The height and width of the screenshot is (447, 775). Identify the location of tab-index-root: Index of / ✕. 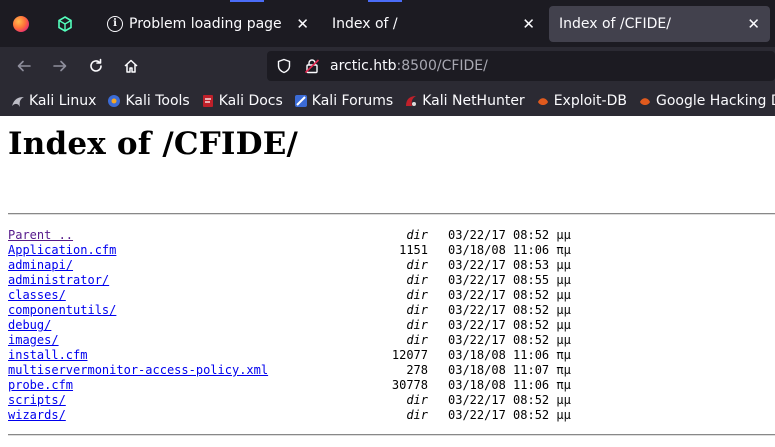
(433, 24).